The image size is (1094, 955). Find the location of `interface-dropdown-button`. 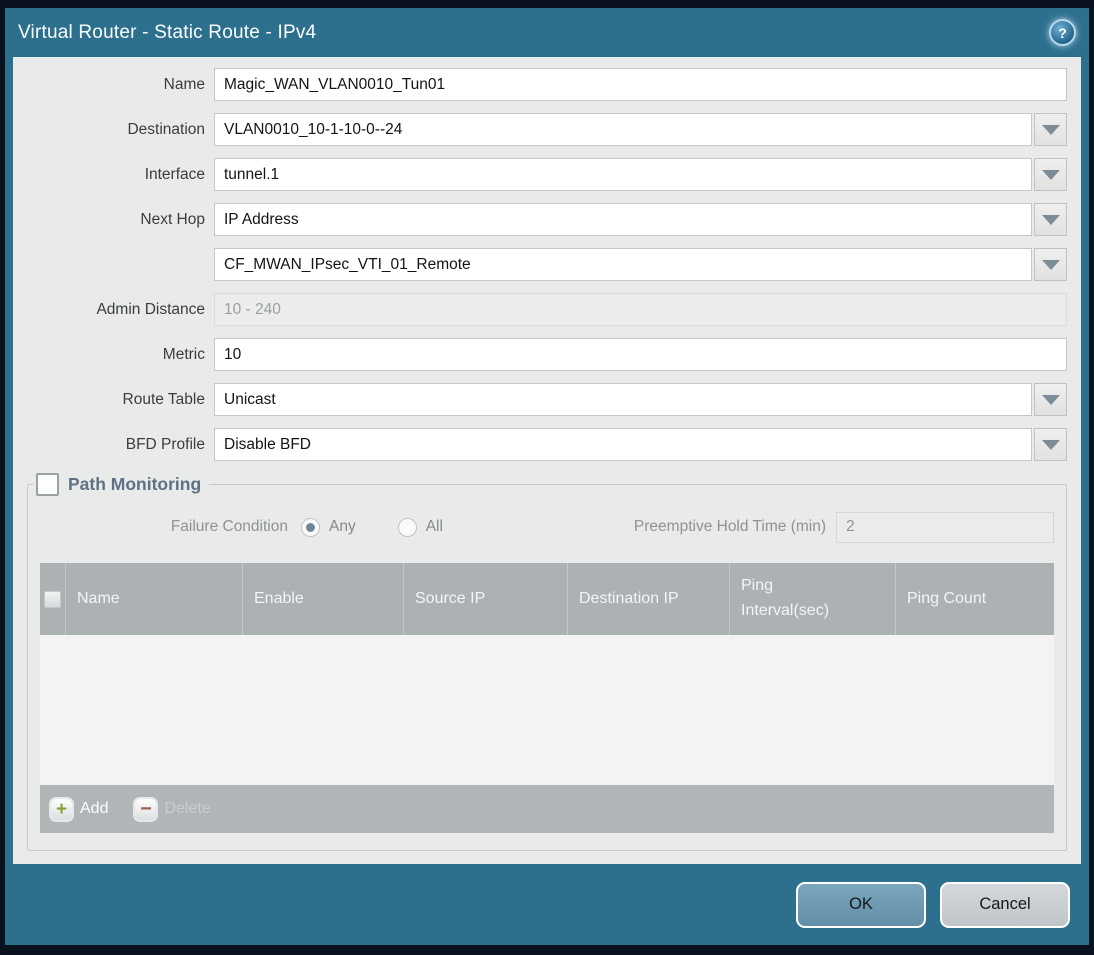

interface-dropdown-button is located at coordinates (1050, 174).